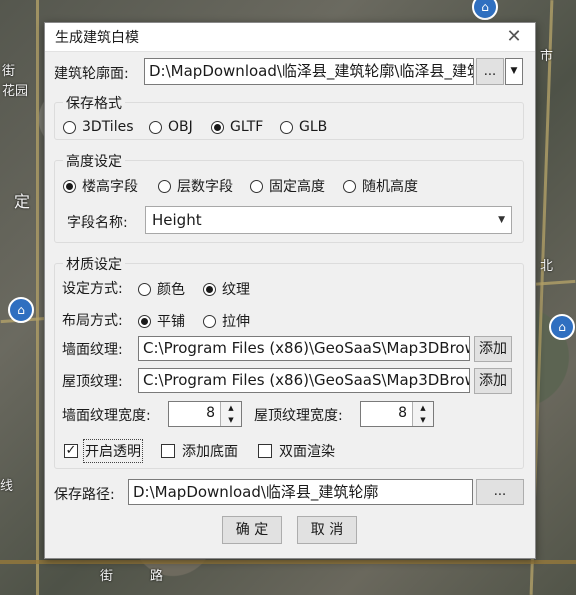 The image size is (576, 595). What do you see at coordinates (106, 416) in the screenshot?
I see `wall-width-label: 墙面纹理宽度:` at bounding box center [106, 416].